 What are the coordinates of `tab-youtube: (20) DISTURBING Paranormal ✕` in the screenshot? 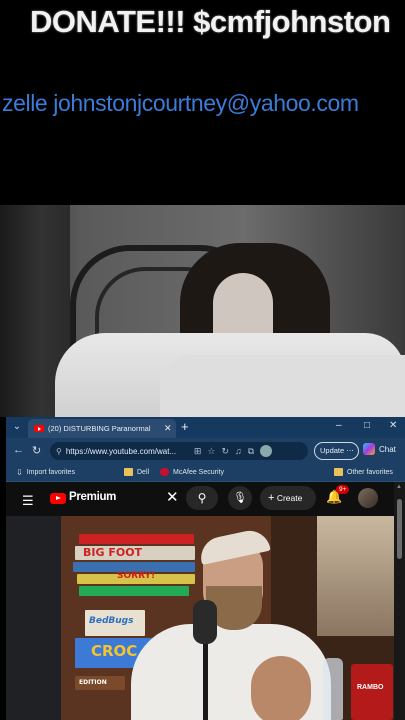 It's located at (102, 428).